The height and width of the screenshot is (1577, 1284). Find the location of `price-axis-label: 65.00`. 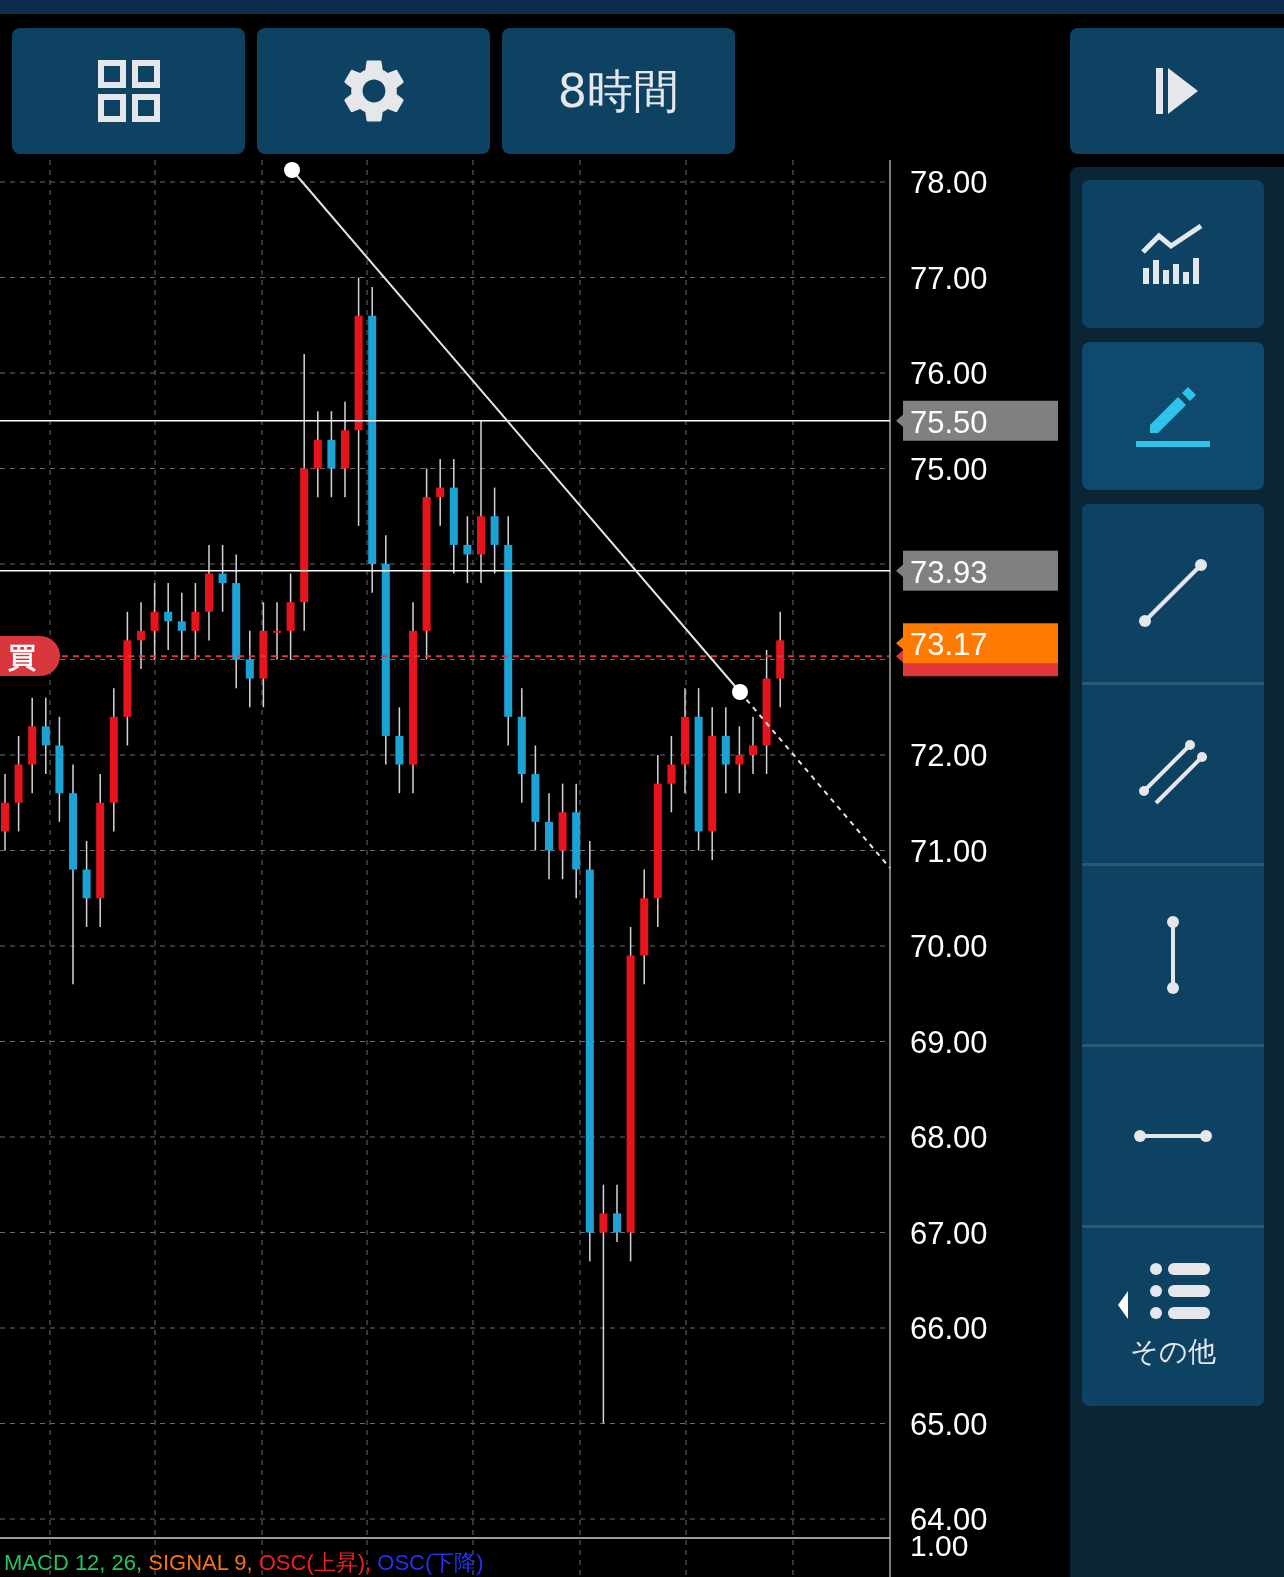

price-axis-label: 65.00 is located at coordinates (949, 1424).